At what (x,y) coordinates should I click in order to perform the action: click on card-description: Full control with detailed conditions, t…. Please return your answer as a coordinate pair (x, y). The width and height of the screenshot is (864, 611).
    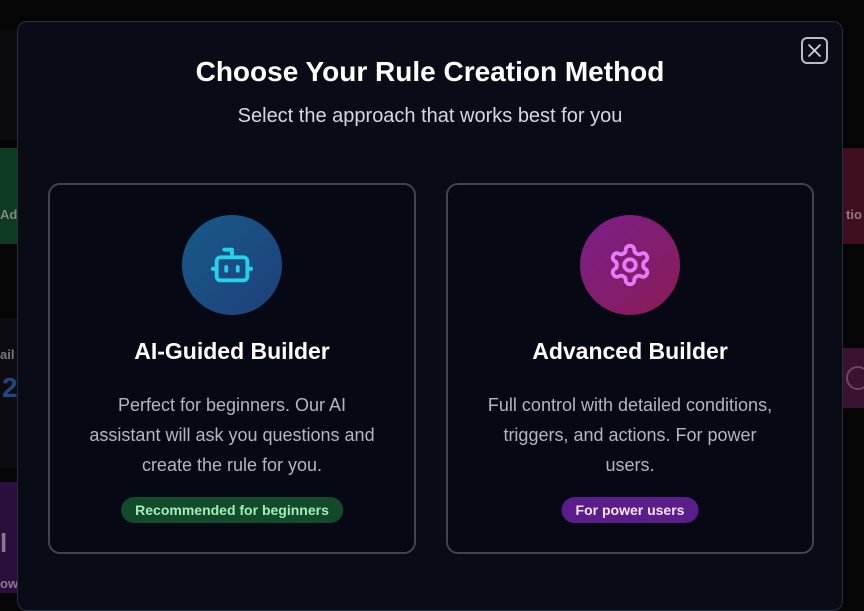
    Looking at the image, I should click on (630, 435).